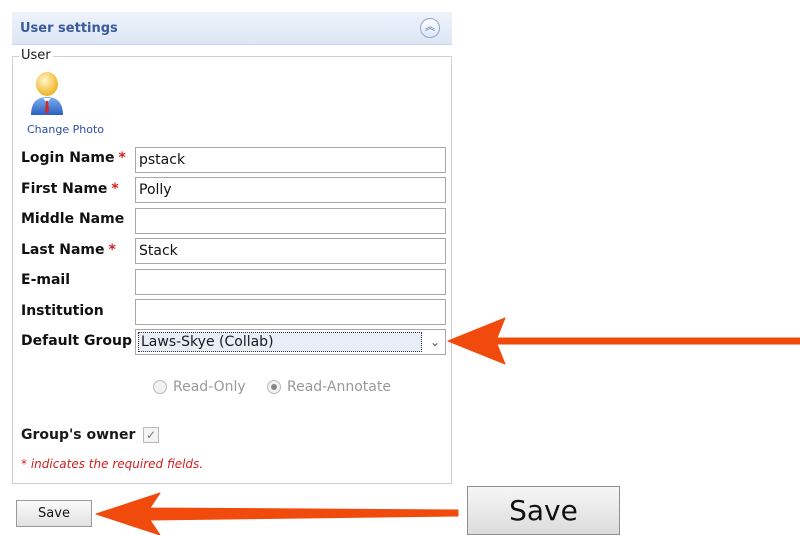 The height and width of the screenshot is (535, 800). Describe the element at coordinates (36, 55) in the screenshot. I see `fieldset-legend: User` at that location.